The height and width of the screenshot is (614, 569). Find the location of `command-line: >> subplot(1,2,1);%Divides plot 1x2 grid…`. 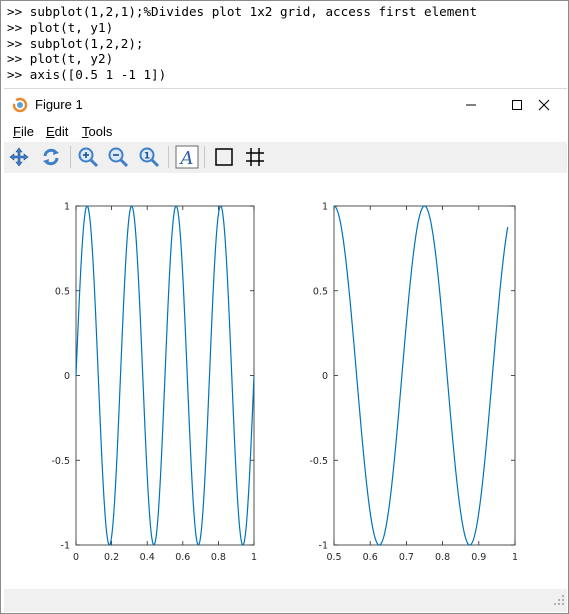

command-line: >> subplot(1,2,1);%Divides plot 1x2 grid… is located at coordinates (242, 11).